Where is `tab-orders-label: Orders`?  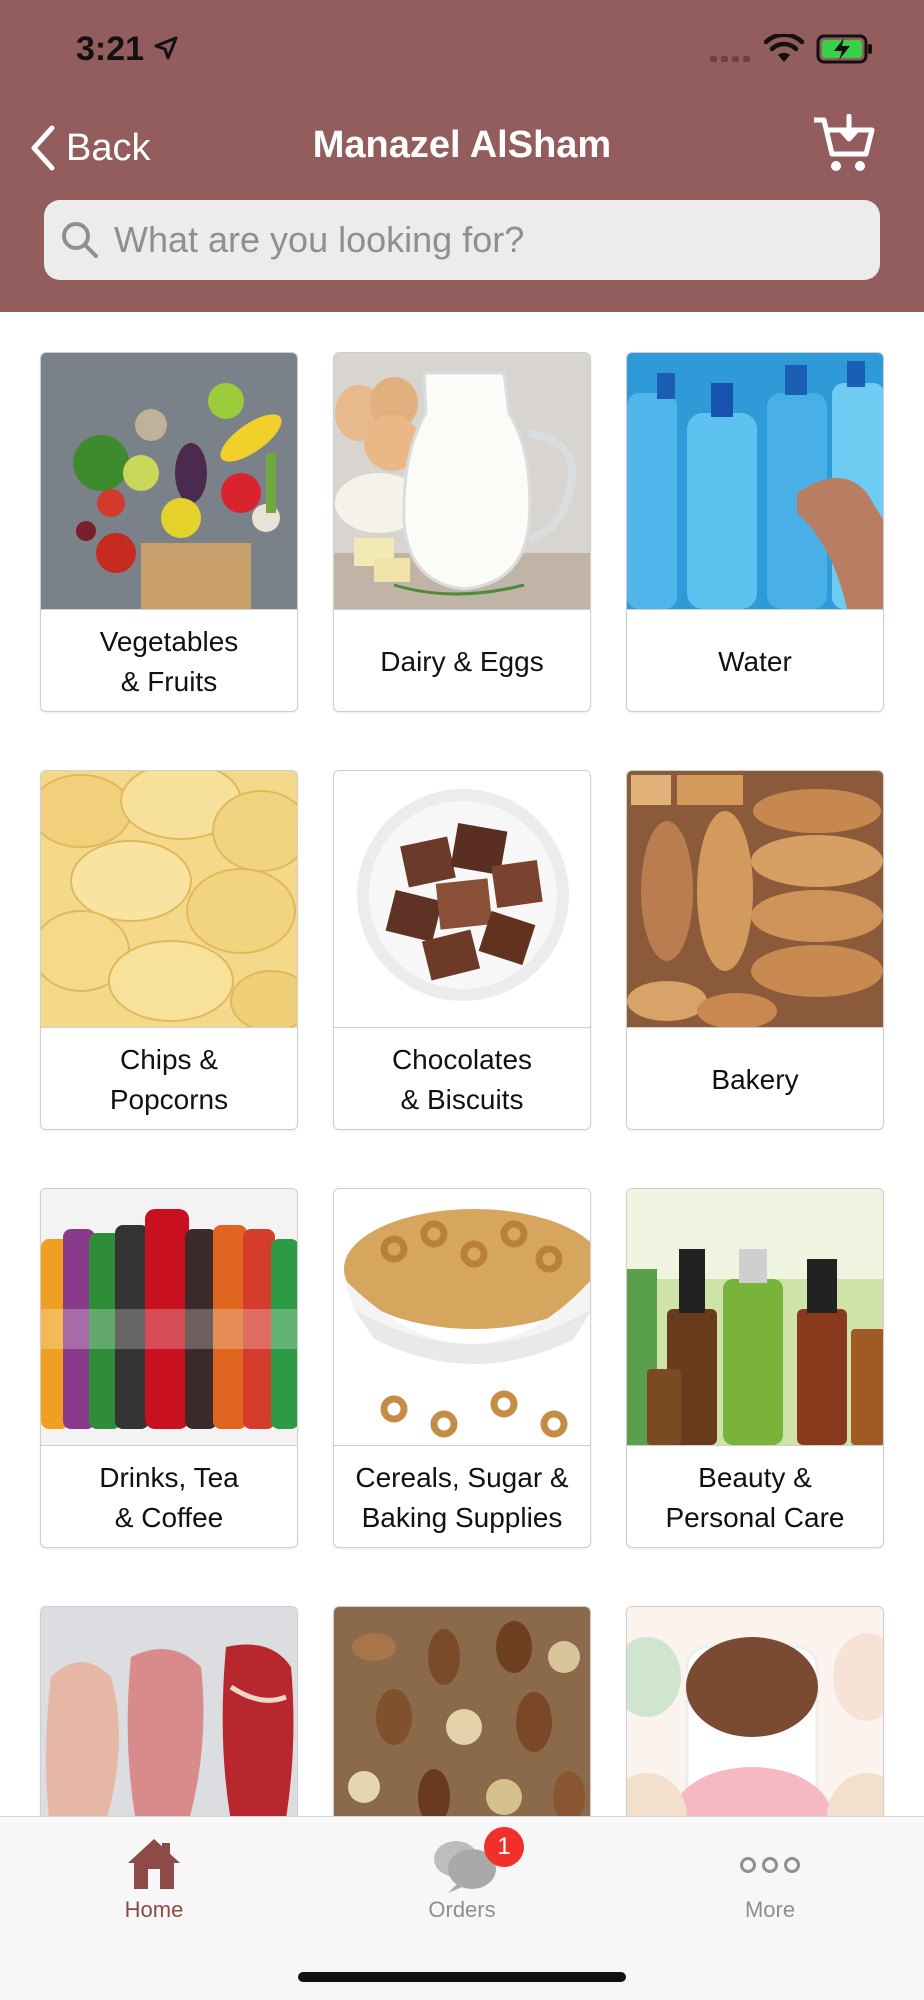 tab-orders-label: Orders is located at coordinates (462, 1909).